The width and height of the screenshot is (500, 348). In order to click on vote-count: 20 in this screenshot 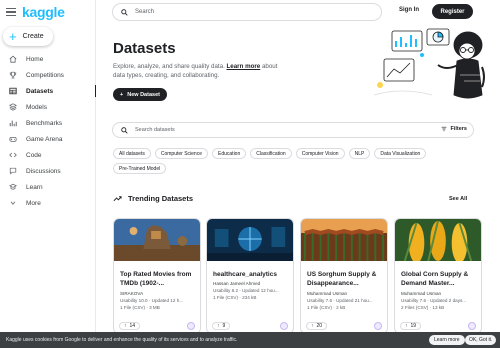, I will do `click(319, 326)`.